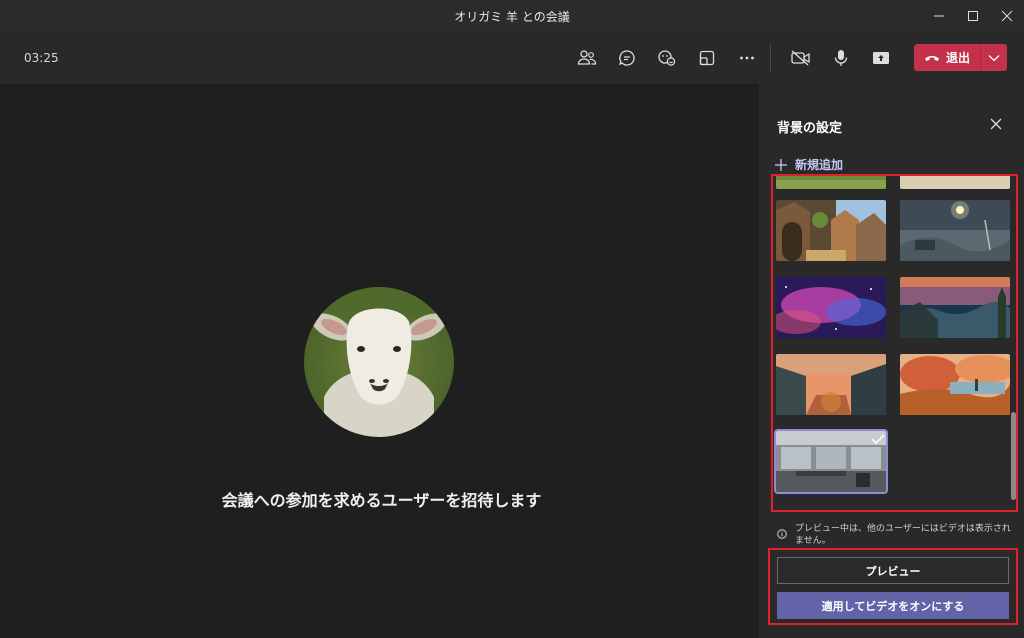 Image resolution: width=1024 pixels, height=638 pixels. I want to click on reactions-icon, so click(667, 58).